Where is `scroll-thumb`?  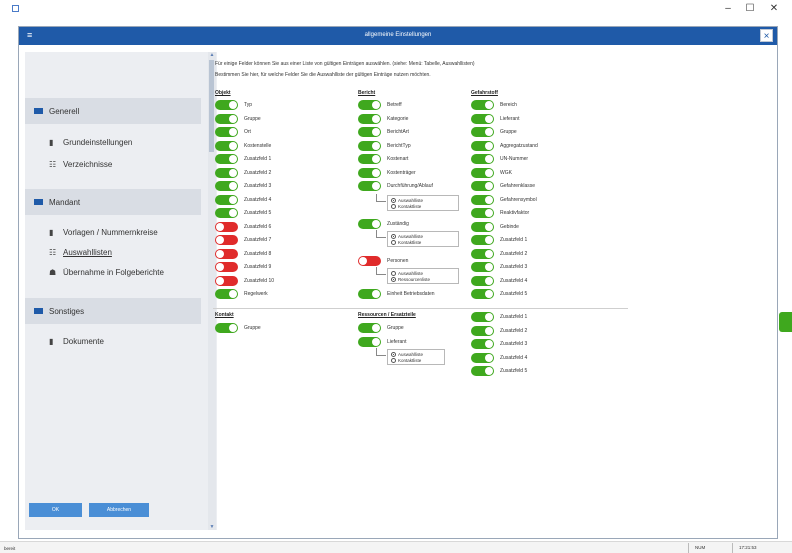 scroll-thumb is located at coordinates (211, 106).